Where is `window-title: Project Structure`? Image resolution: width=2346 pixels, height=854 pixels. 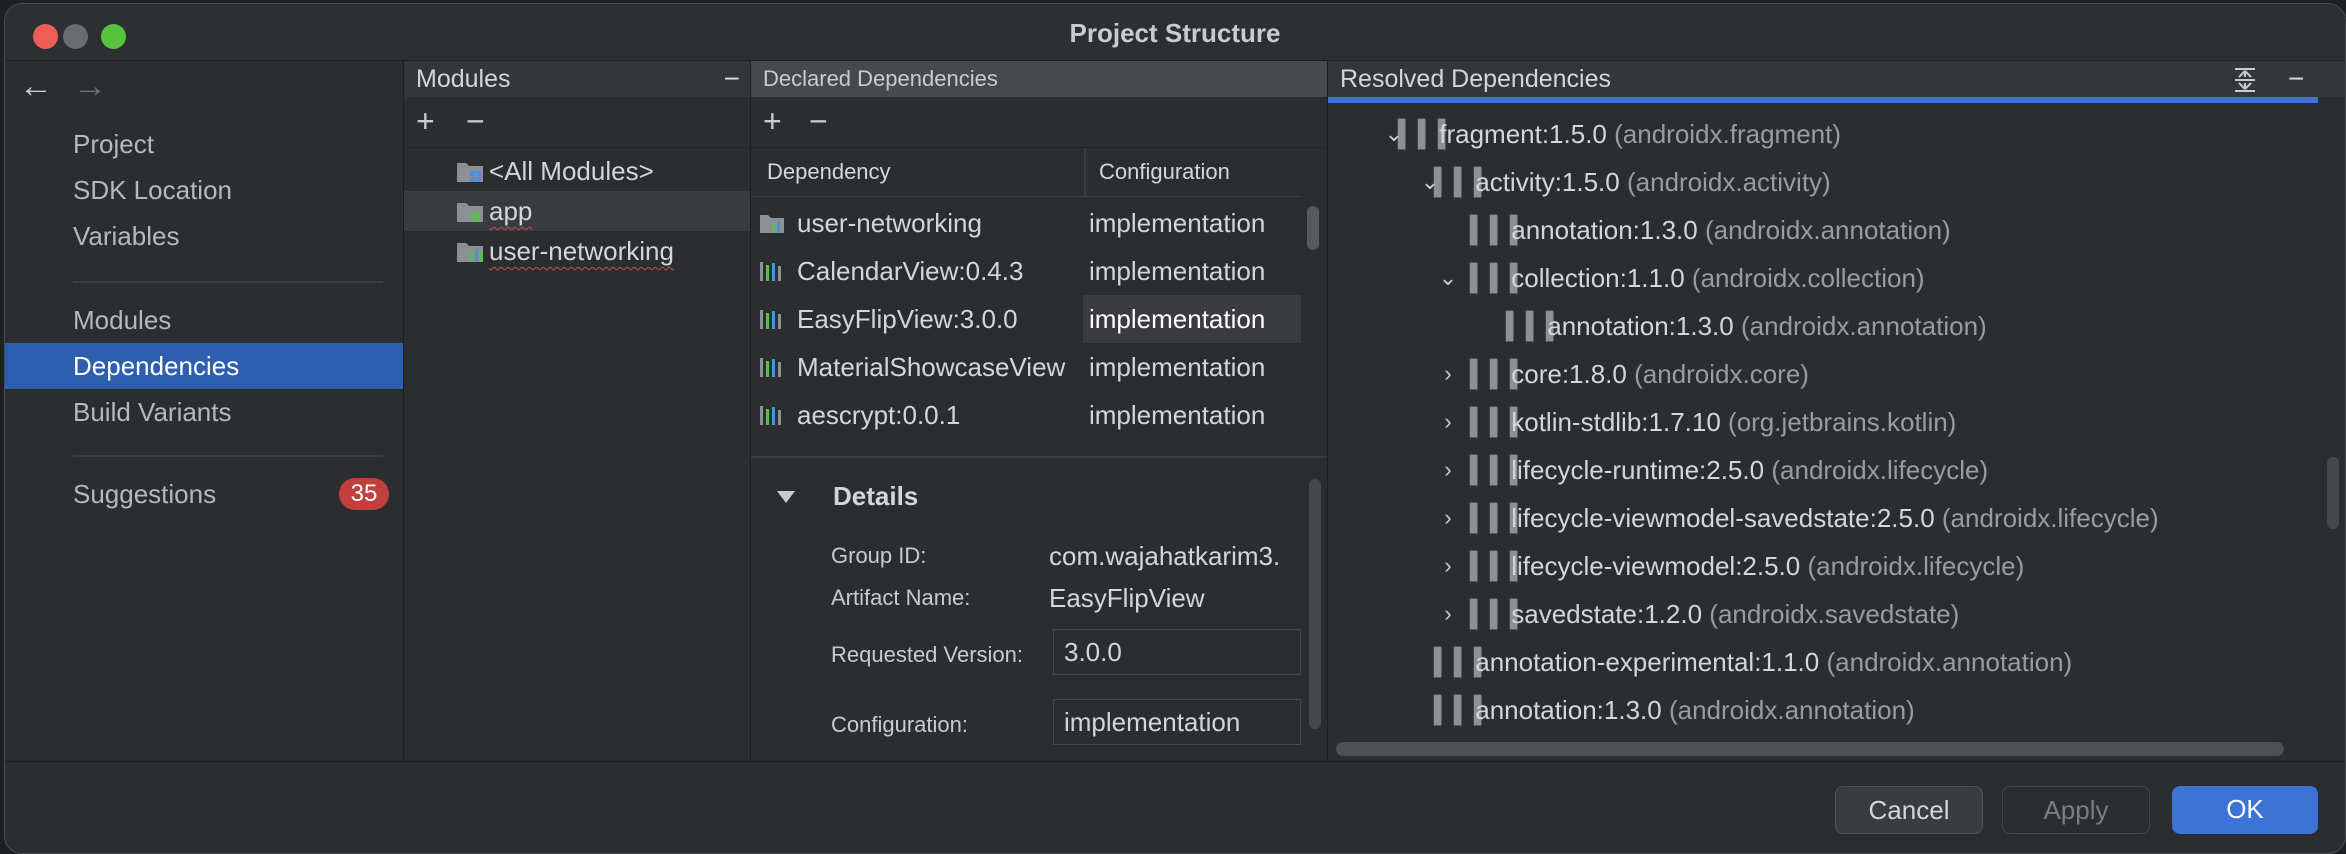
window-title: Project Structure is located at coordinates (1175, 33).